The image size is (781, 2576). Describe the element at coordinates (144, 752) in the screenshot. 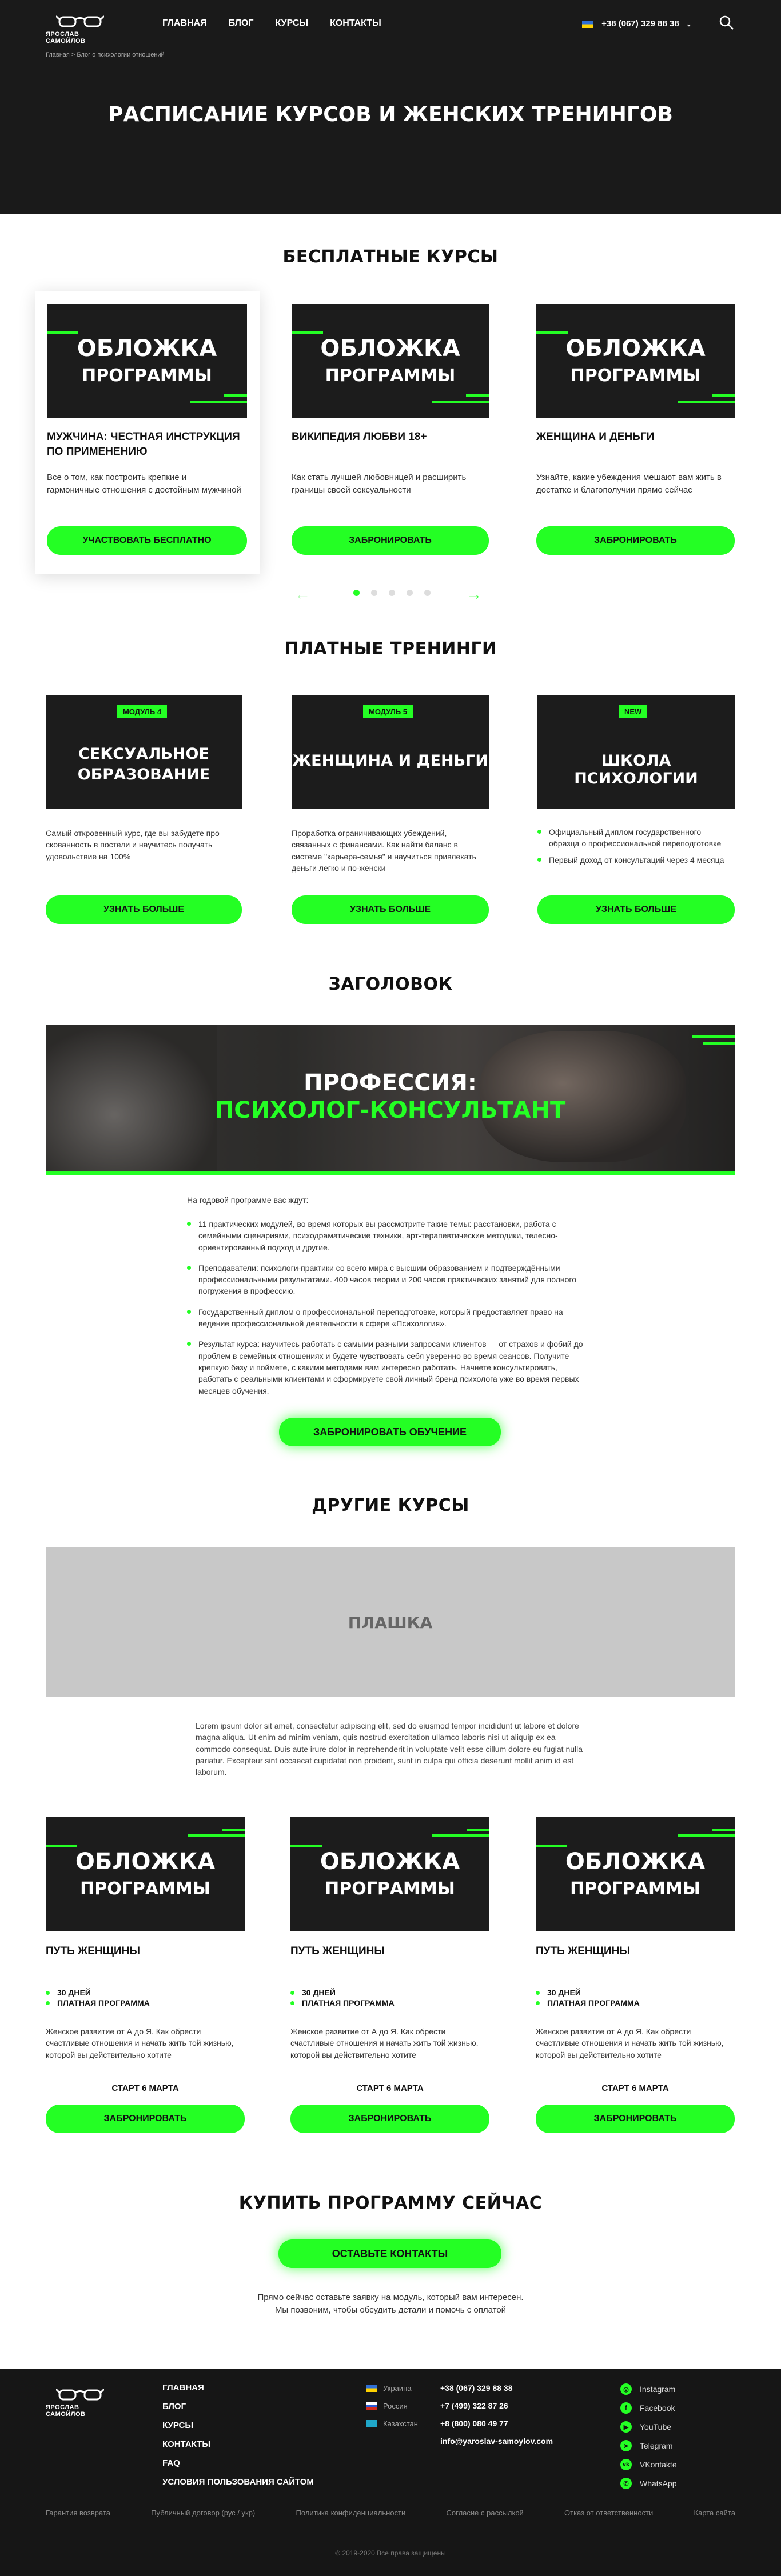

I see `training-cover: МОДУЛЬ 4 СЕКСУАЛЬНОЕ ОБРАЗОВАНИЕ` at that location.